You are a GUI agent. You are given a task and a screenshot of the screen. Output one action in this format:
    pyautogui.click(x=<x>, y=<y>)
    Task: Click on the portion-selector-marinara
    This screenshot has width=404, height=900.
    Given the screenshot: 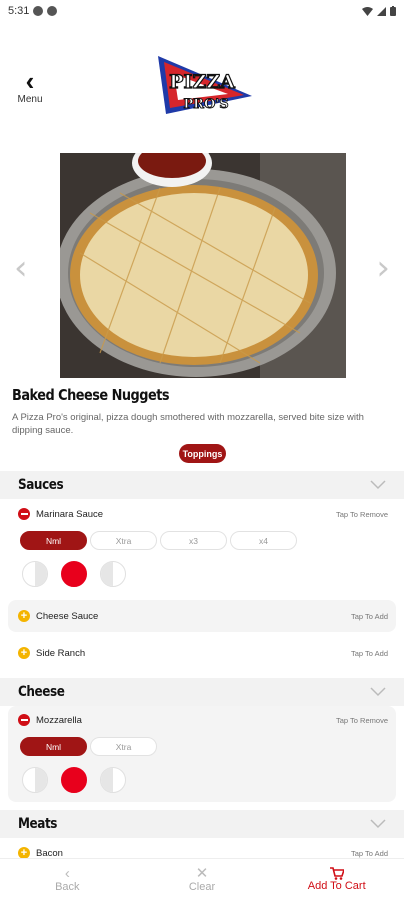 What is the action you would take?
    pyautogui.click(x=74, y=574)
    